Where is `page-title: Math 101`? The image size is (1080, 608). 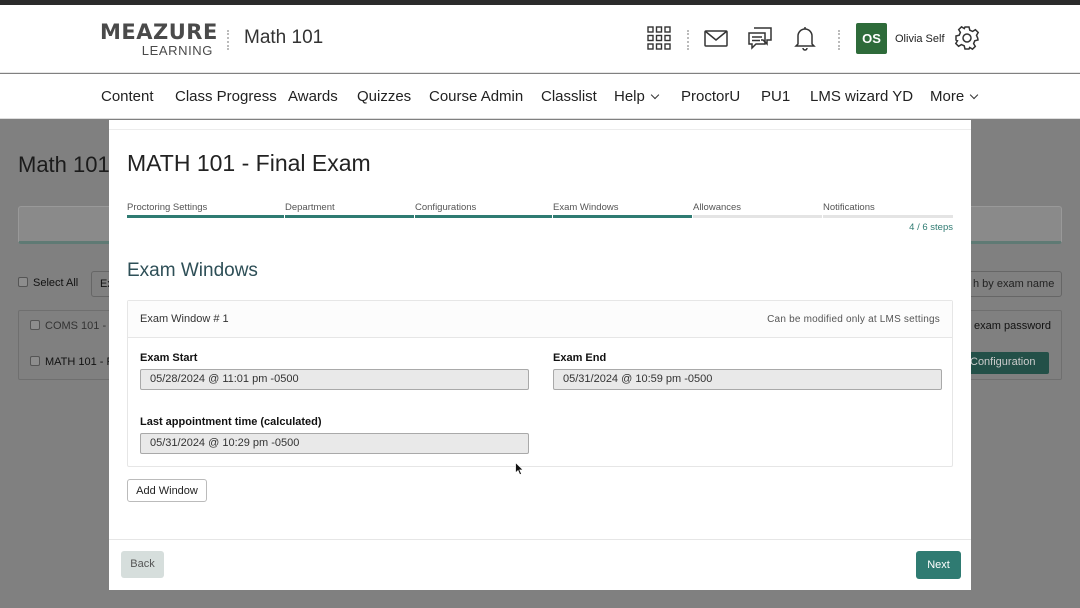
page-title: Math 101 is located at coordinates (64, 165).